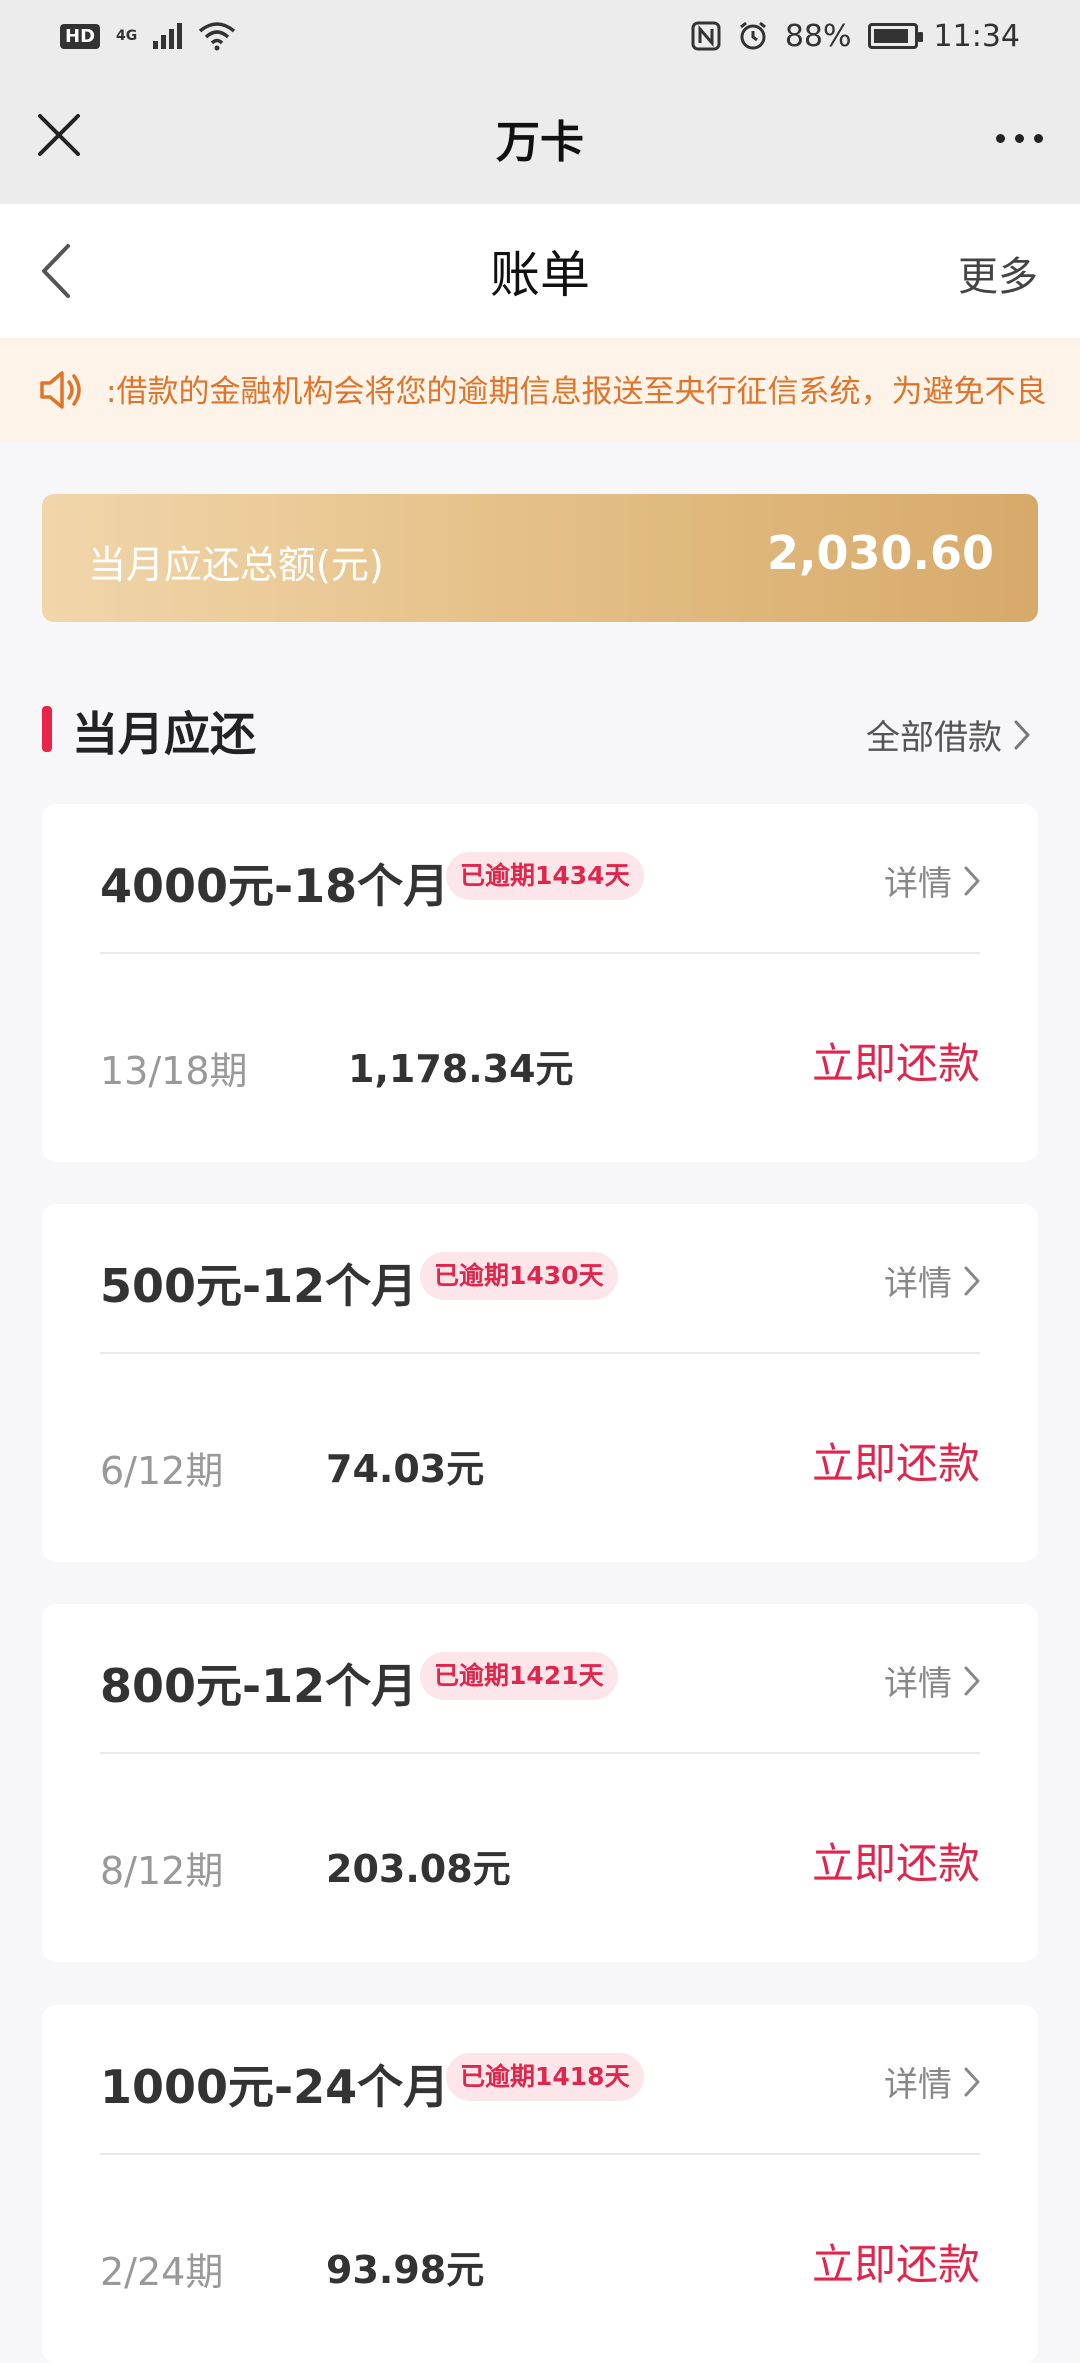  Describe the element at coordinates (880, 553) in the screenshot. I see `monthly-total-amount: 2,030.60` at that location.